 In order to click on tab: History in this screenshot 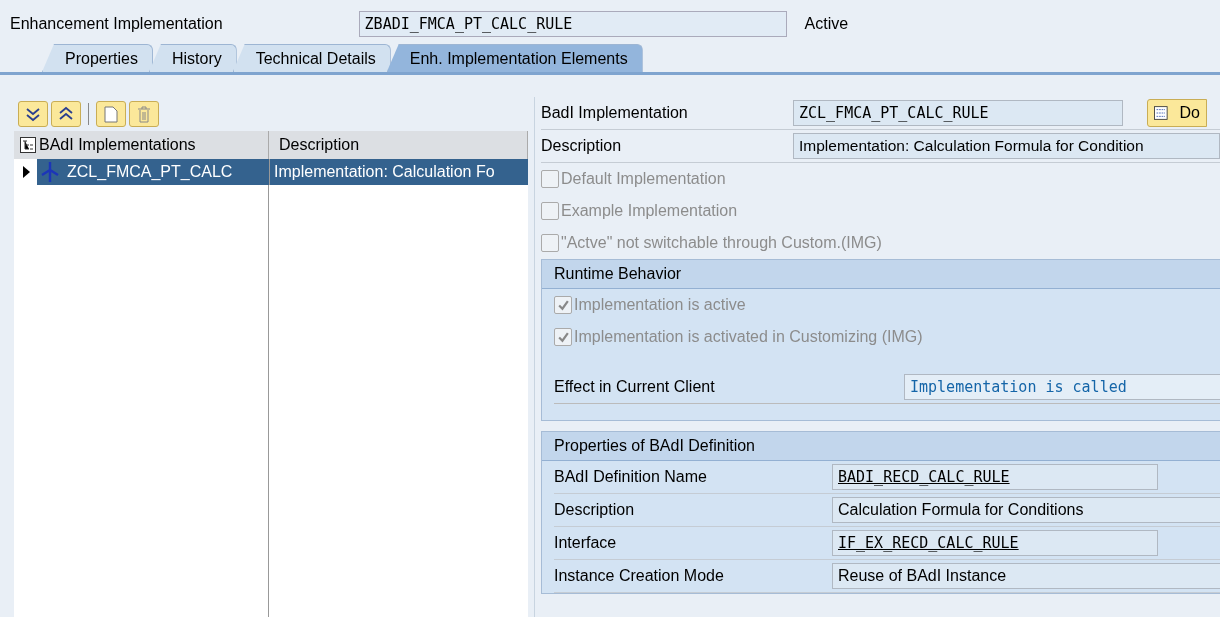, I will do `click(192, 58)`.